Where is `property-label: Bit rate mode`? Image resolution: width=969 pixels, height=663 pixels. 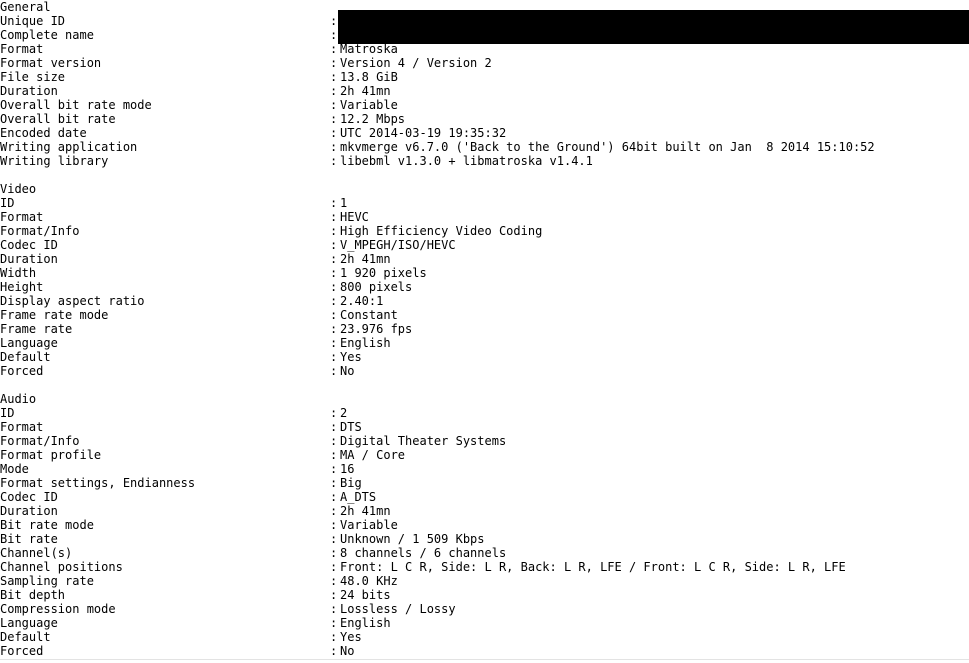
property-label: Bit rate mode is located at coordinates (47, 525).